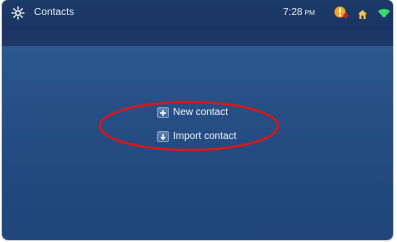  Describe the element at coordinates (384, 12) in the screenshot. I see `wifi-icon` at that location.